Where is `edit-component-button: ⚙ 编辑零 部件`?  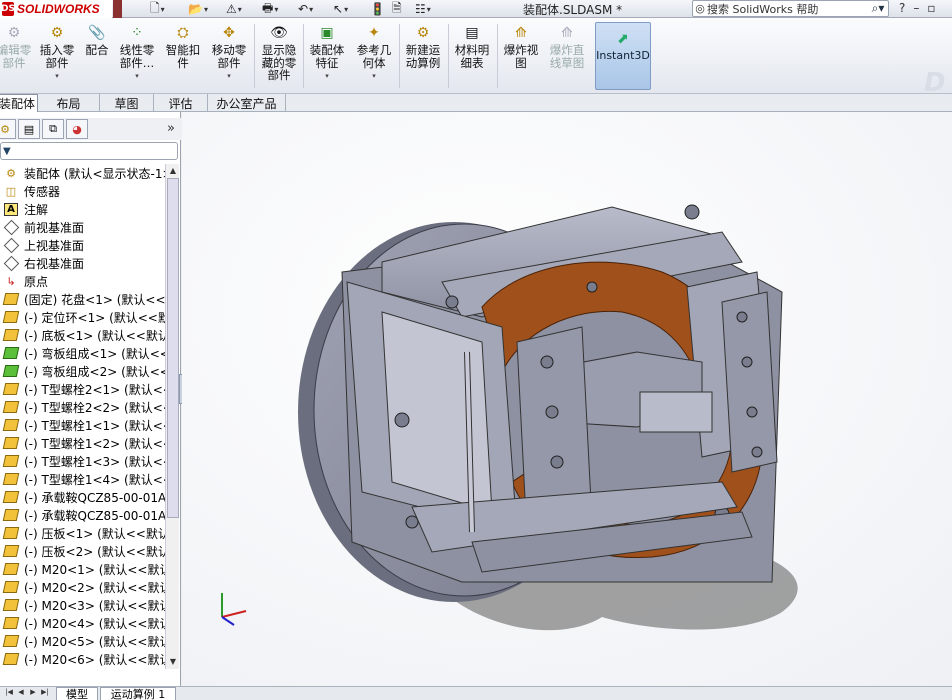
edit-component-button: ⚙ 编辑零 部件 is located at coordinates (16, 46).